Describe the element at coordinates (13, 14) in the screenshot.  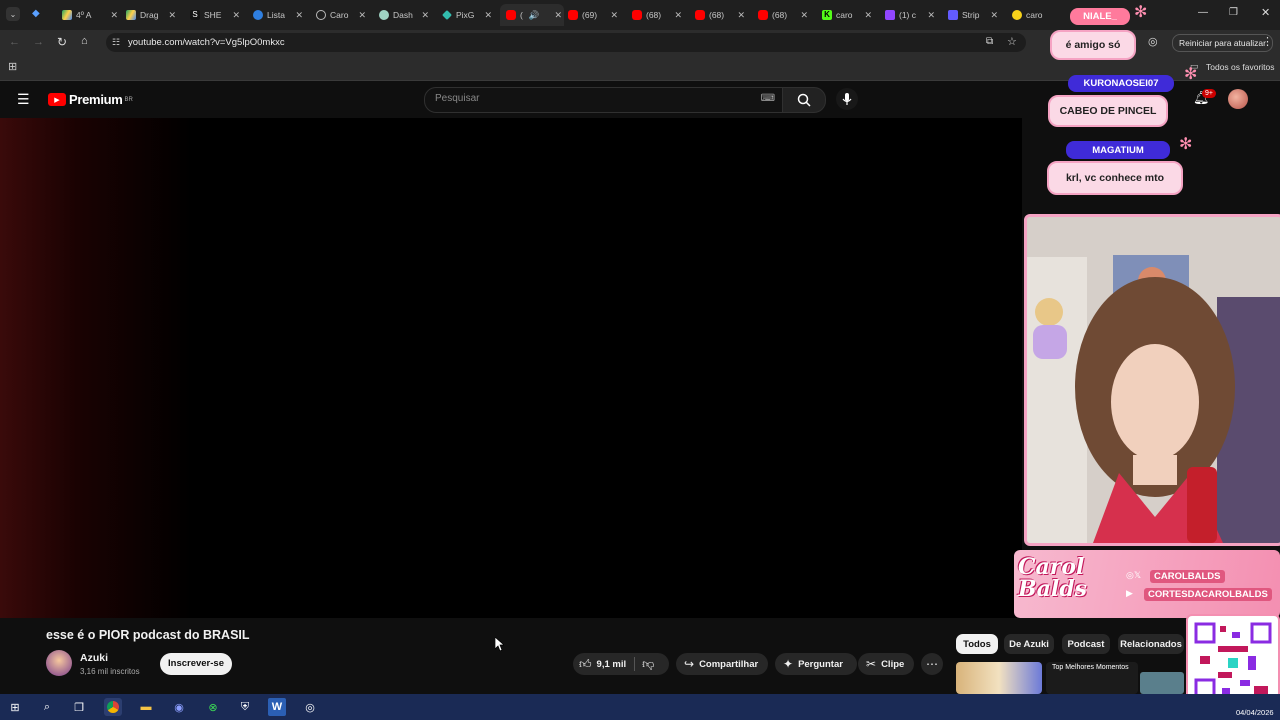
I see `tab-search-icon: ⌄` at that location.